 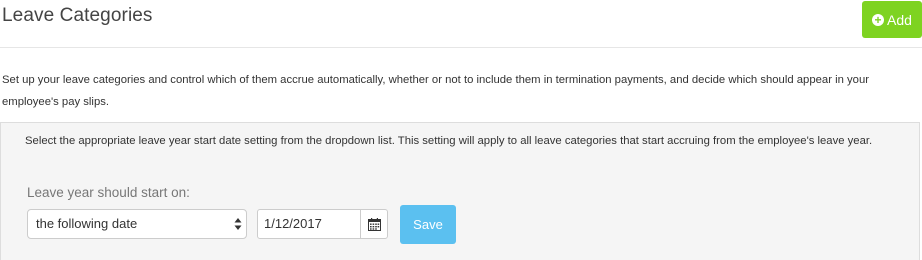 I want to click on plus-circle-icon: +, so click(x=878, y=19).